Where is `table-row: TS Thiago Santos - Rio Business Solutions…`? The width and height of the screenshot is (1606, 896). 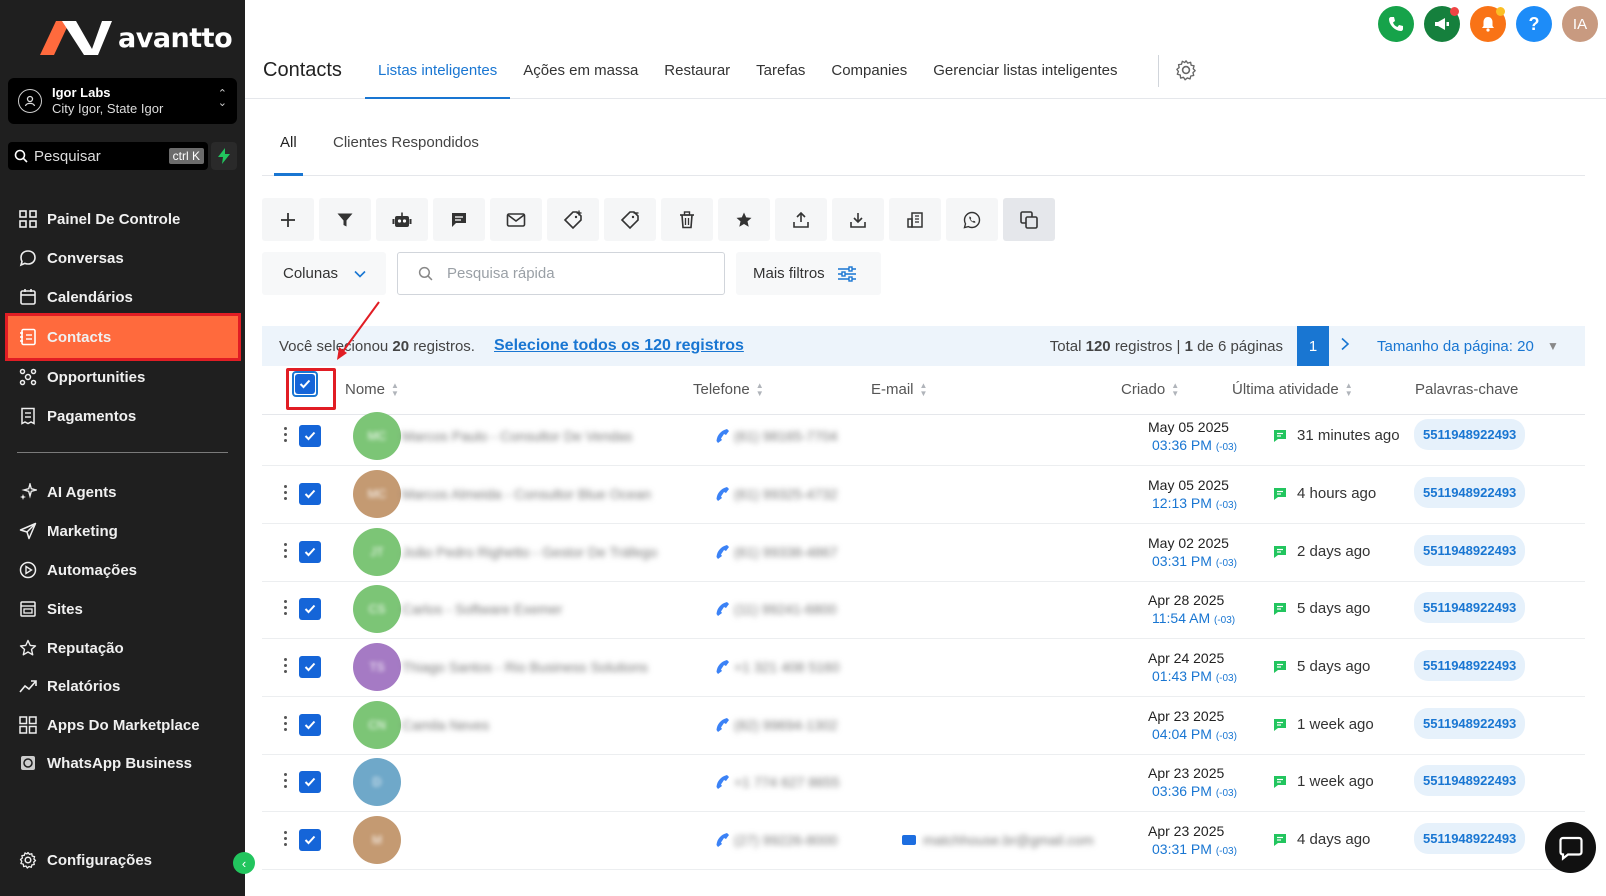 table-row: TS Thiago Santos - Rio Business Solutions… is located at coordinates (923, 667).